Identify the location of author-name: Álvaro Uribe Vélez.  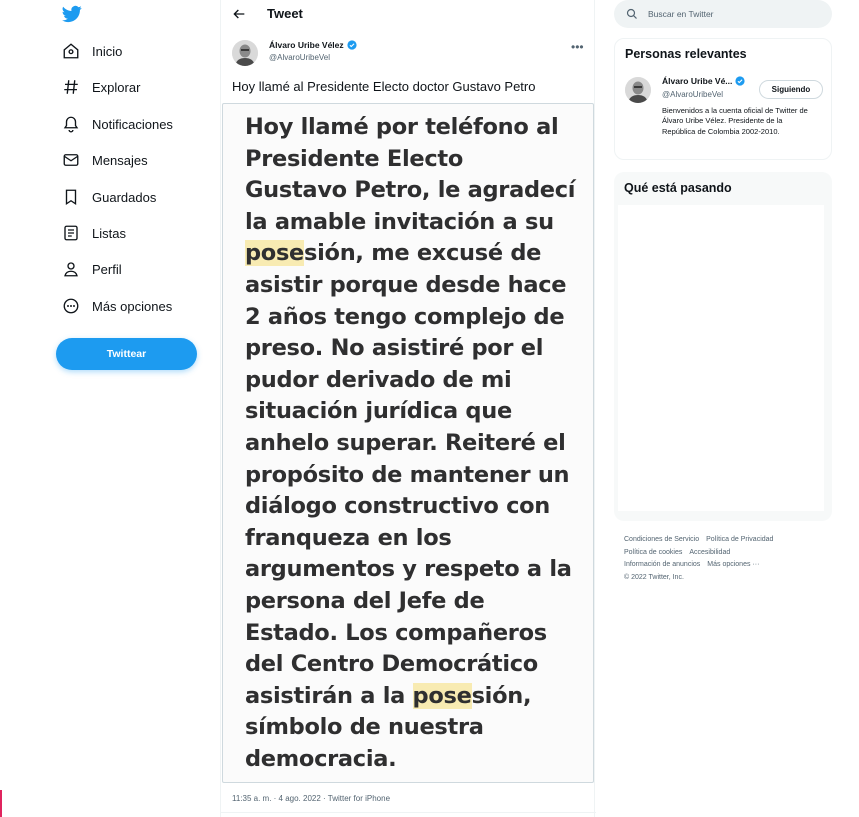
(313, 45).